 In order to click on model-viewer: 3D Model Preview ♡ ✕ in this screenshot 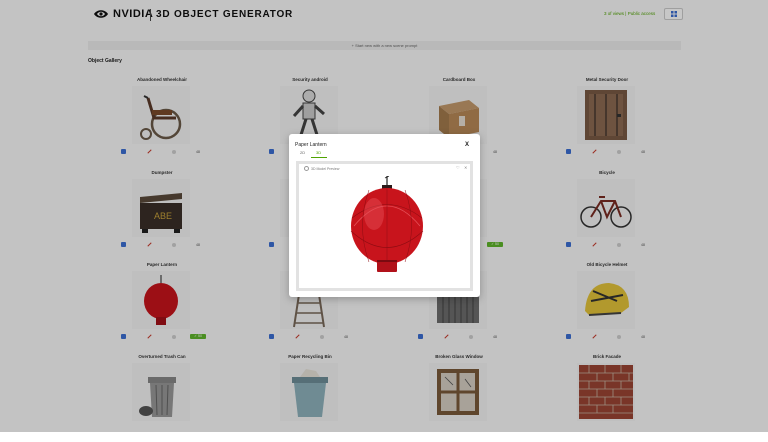, I will do `click(384, 226)`.